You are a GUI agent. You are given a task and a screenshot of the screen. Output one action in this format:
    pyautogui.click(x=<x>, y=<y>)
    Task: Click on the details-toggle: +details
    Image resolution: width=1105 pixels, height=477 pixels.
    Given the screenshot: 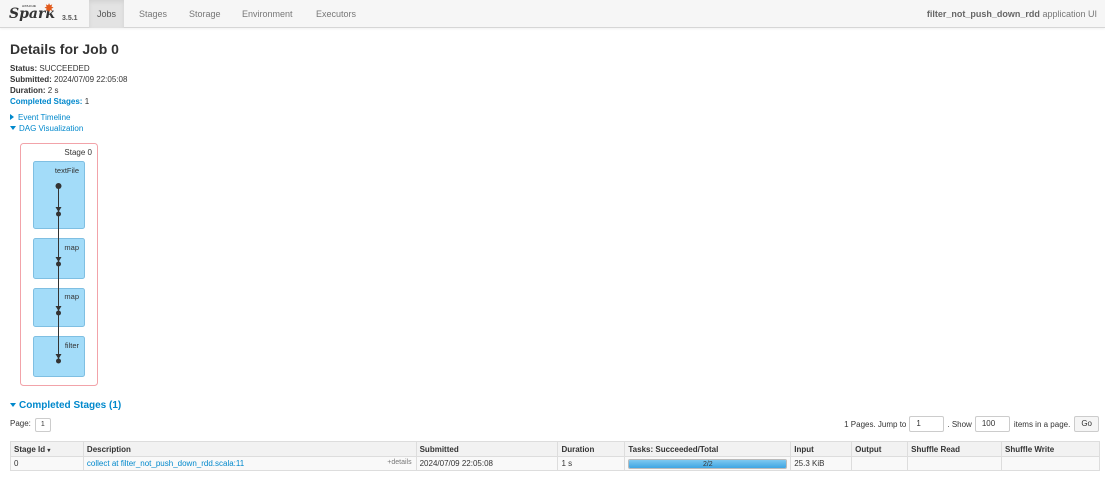 What is the action you would take?
    pyautogui.click(x=399, y=462)
    